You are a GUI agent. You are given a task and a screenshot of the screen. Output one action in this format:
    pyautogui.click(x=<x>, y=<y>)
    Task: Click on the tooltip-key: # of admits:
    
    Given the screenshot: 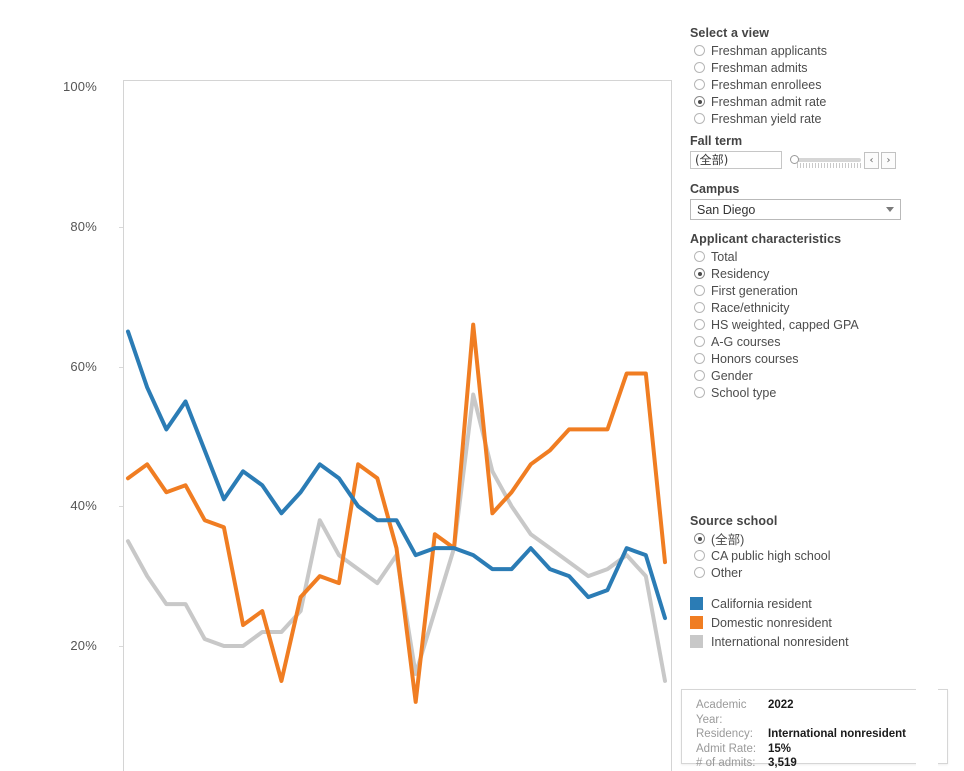 What is the action you would take?
    pyautogui.click(x=726, y=763)
    